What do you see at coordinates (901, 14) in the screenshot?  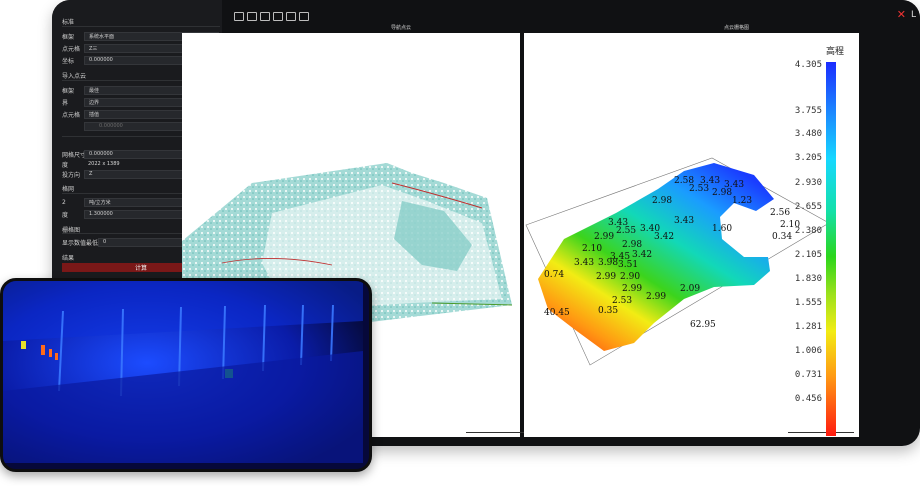 I see `close-icon: ✕` at bounding box center [901, 14].